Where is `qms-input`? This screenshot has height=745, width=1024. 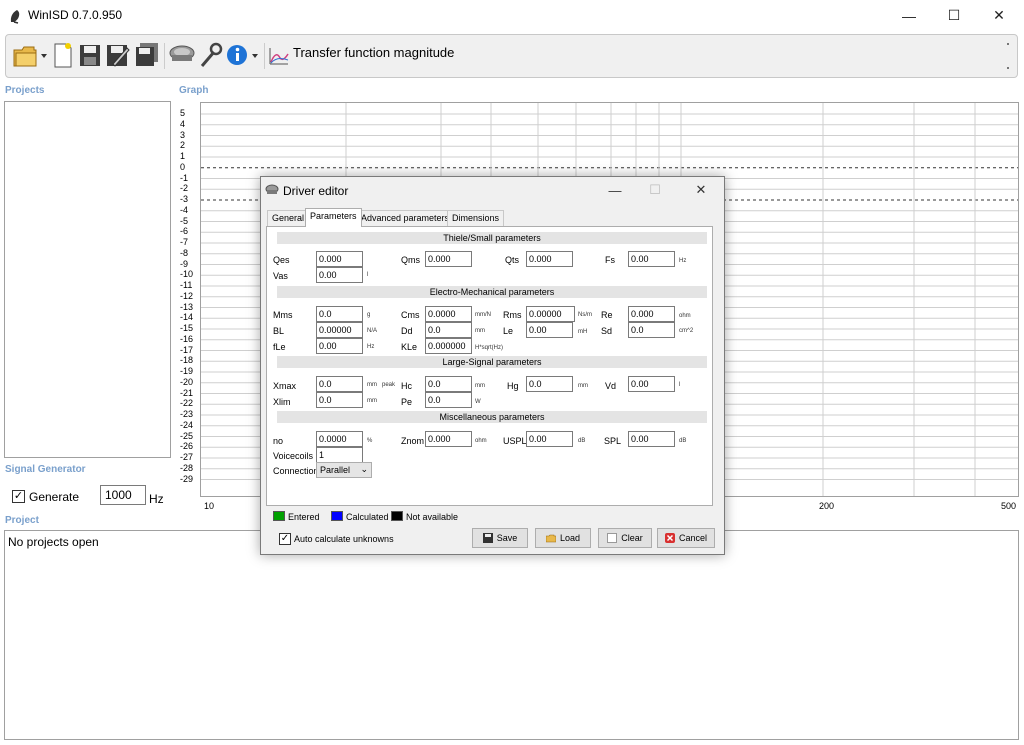
qms-input is located at coordinates (448, 259).